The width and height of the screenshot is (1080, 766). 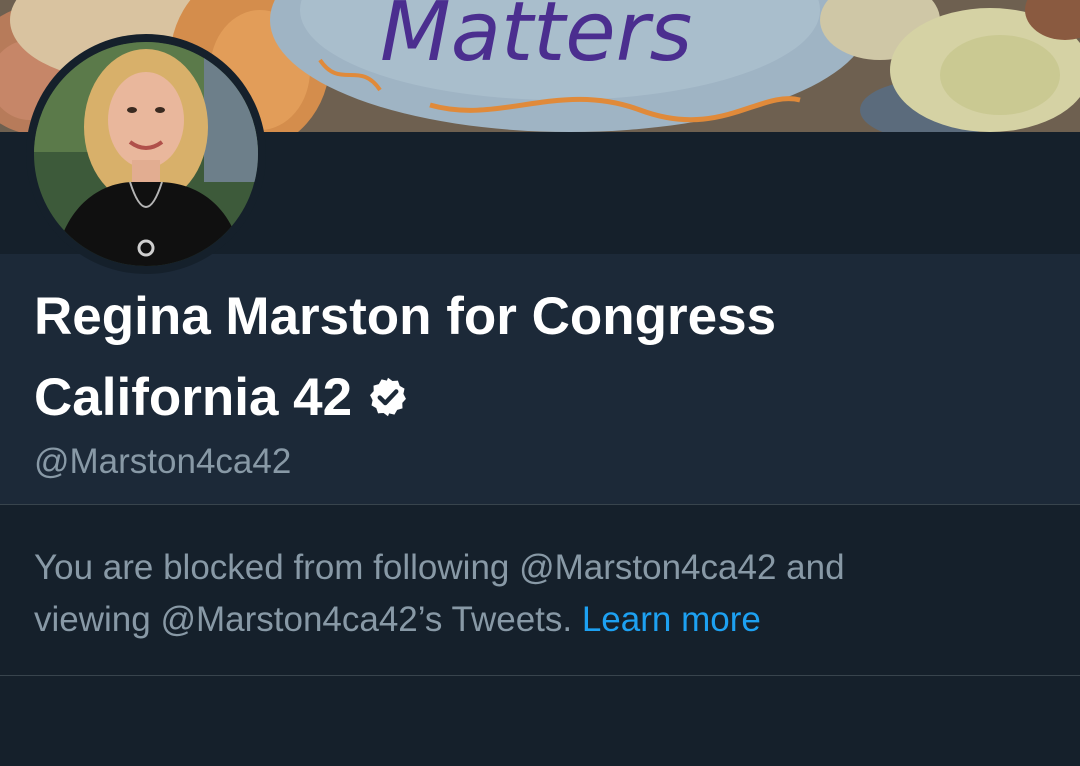 What do you see at coordinates (388, 401) in the screenshot?
I see `verified-badge-icon` at bounding box center [388, 401].